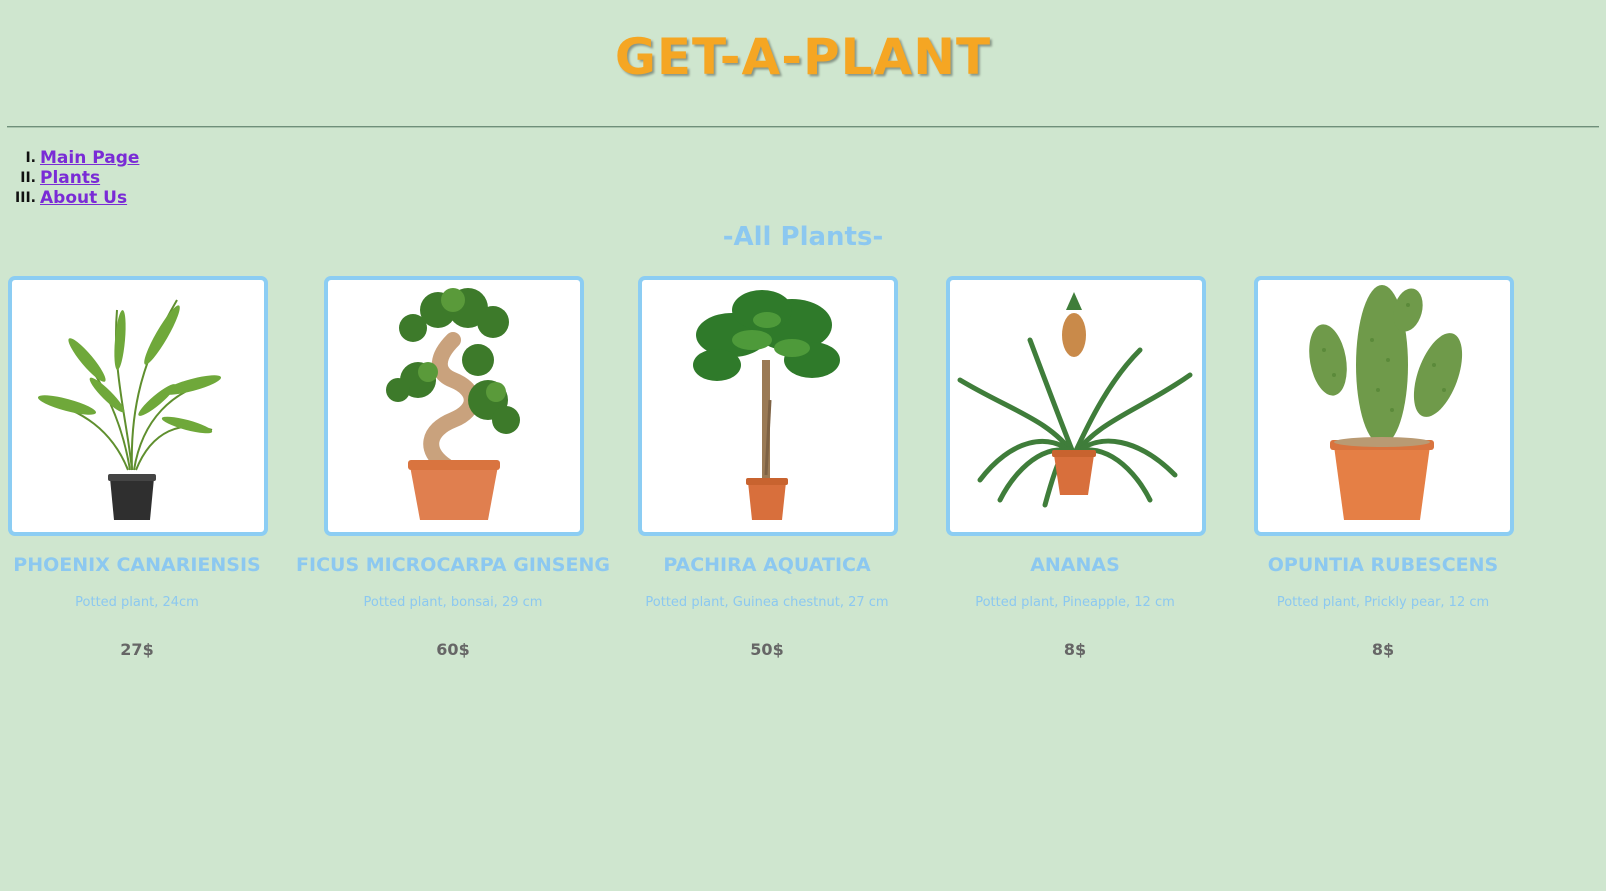  I want to click on product-name: Ficus Microcarpa Ginseng, so click(453, 565).